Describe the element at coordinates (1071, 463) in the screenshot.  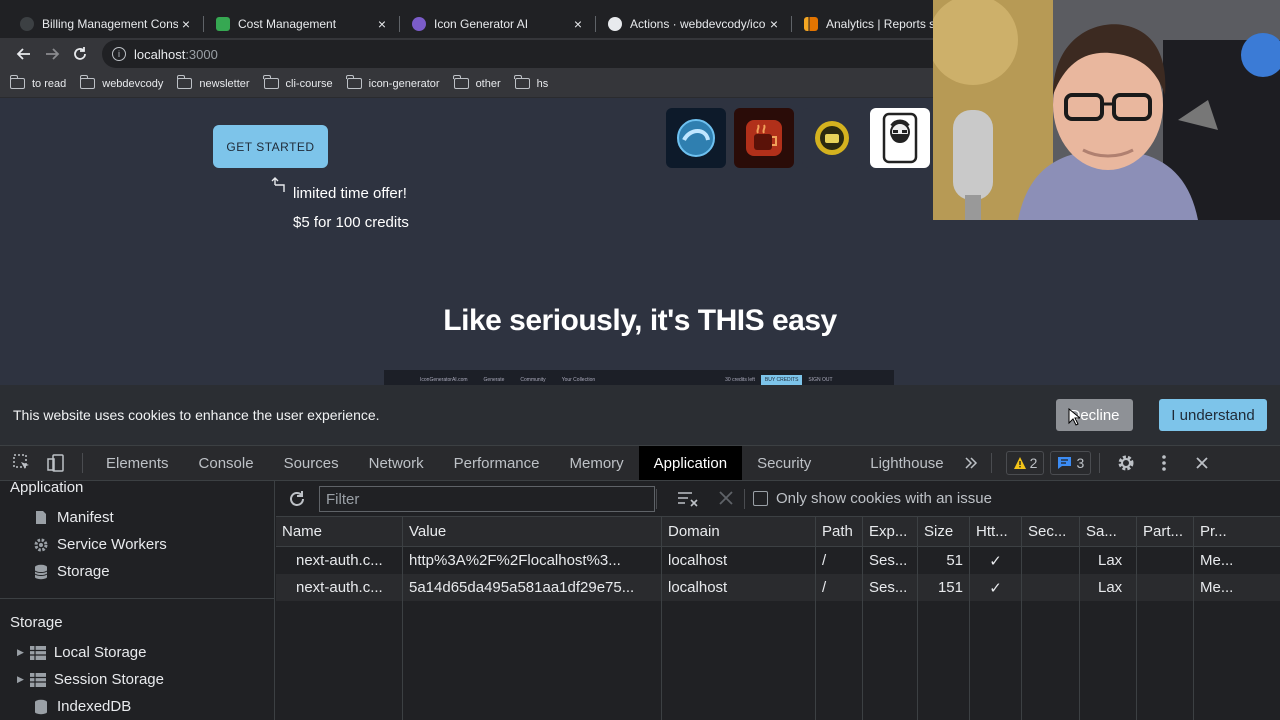
I see `messages-badge: 3` at that location.